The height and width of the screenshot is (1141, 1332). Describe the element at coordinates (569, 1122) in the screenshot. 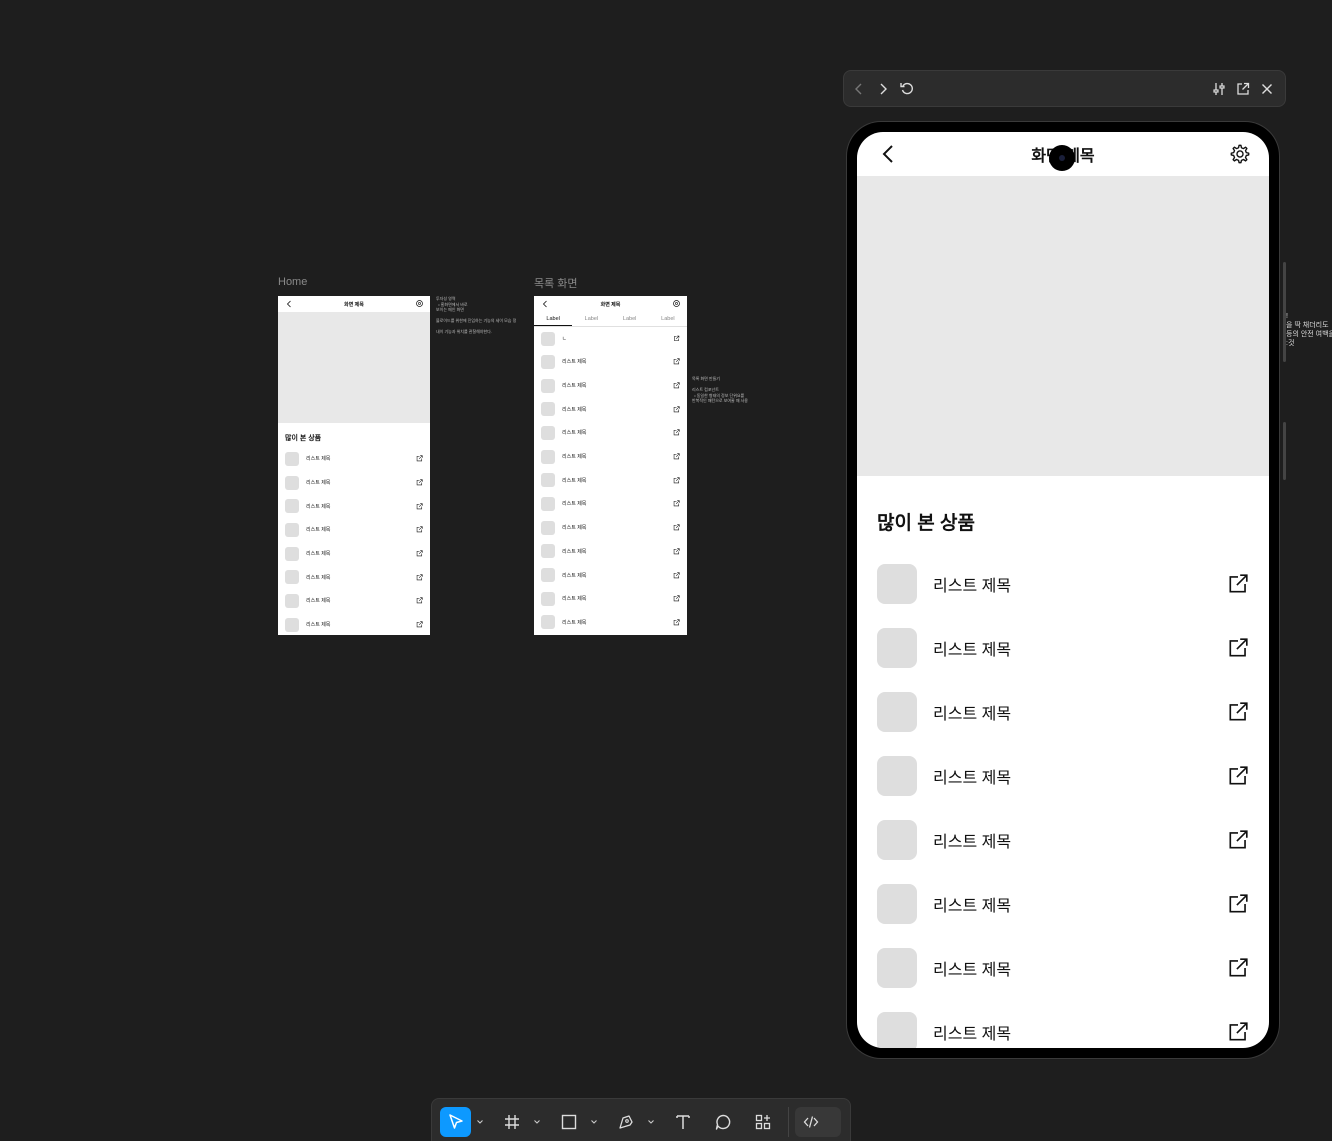

I see `rectangle-tool-button` at that location.